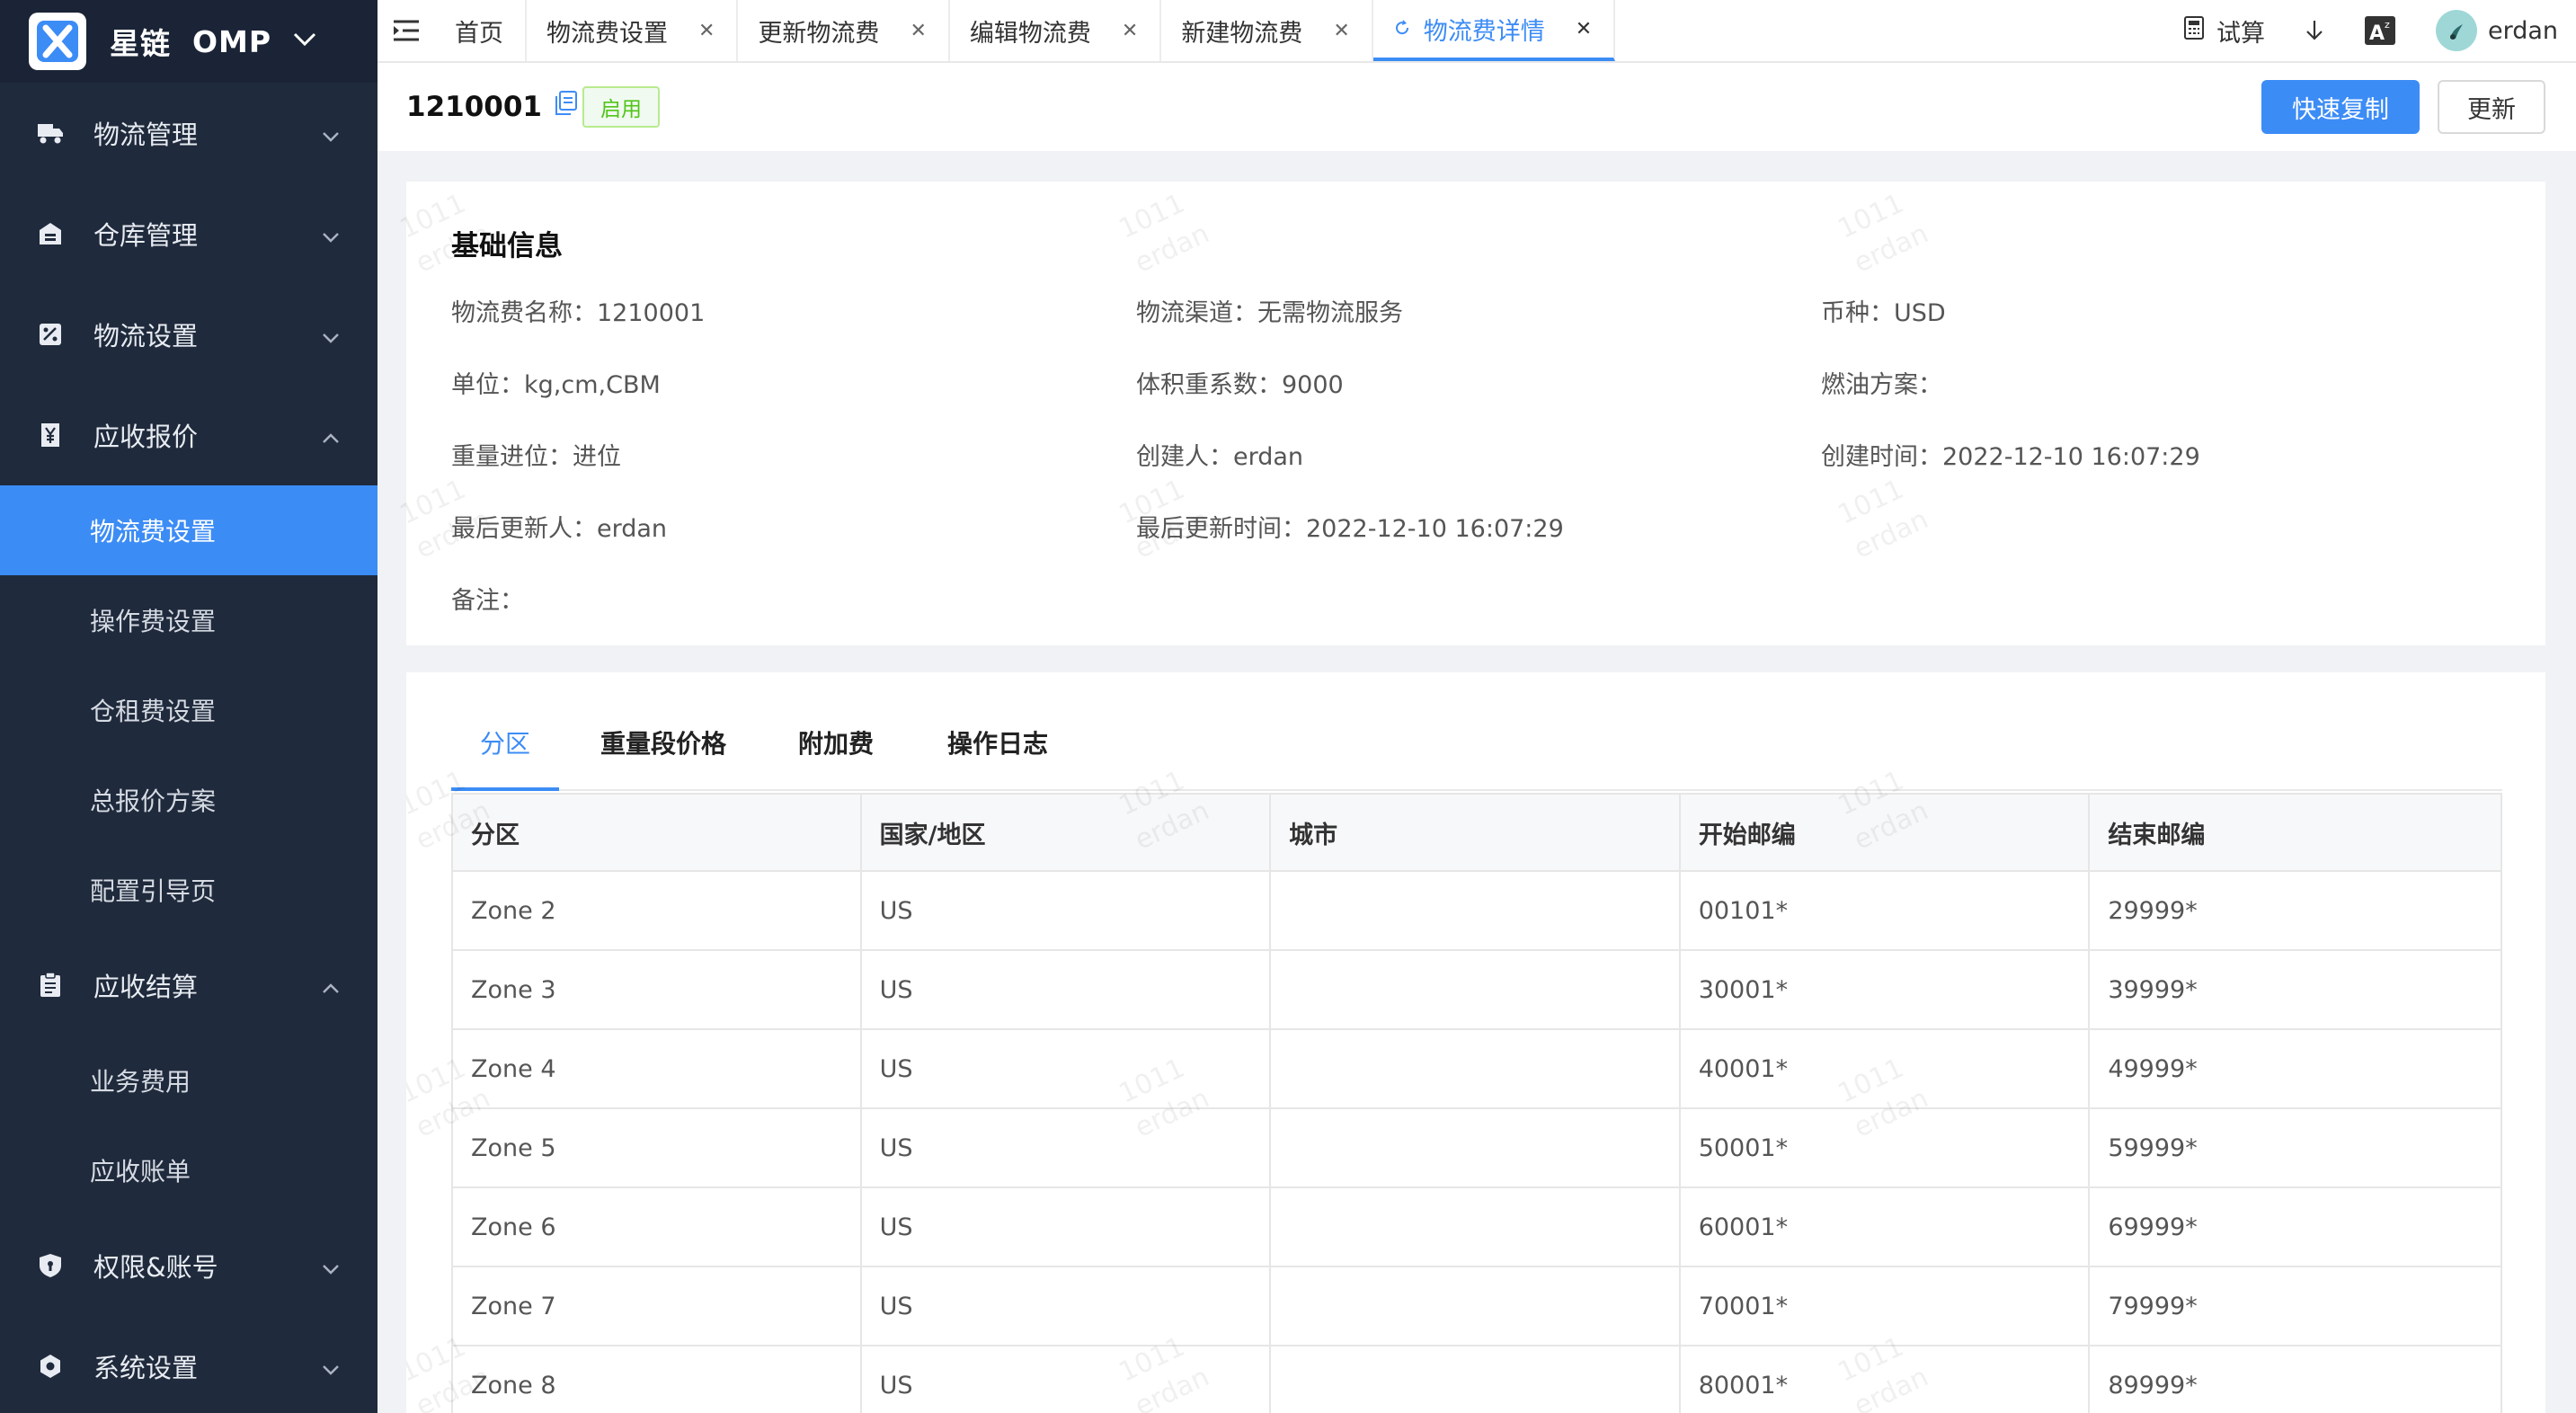 This screenshot has width=2576, height=1413. I want to click on cell-zone: Zone 4, so click(656, 1068).